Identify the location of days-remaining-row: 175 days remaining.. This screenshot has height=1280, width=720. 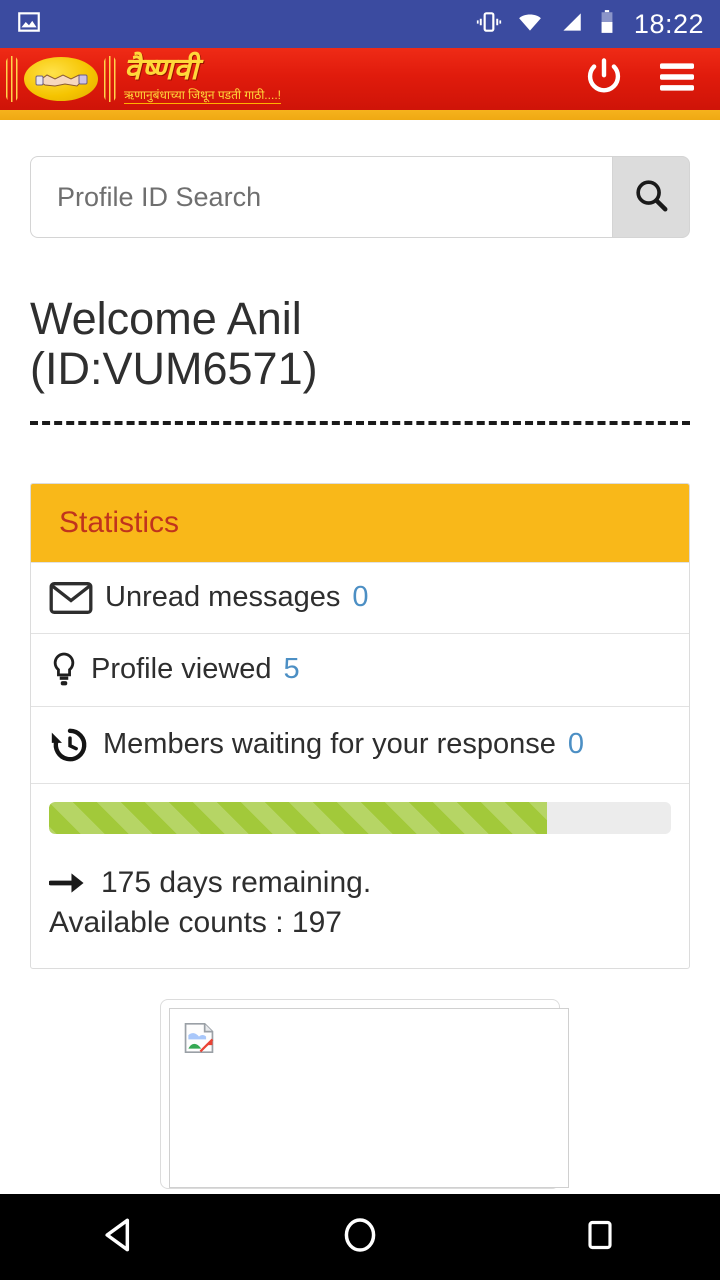
(360, 870).